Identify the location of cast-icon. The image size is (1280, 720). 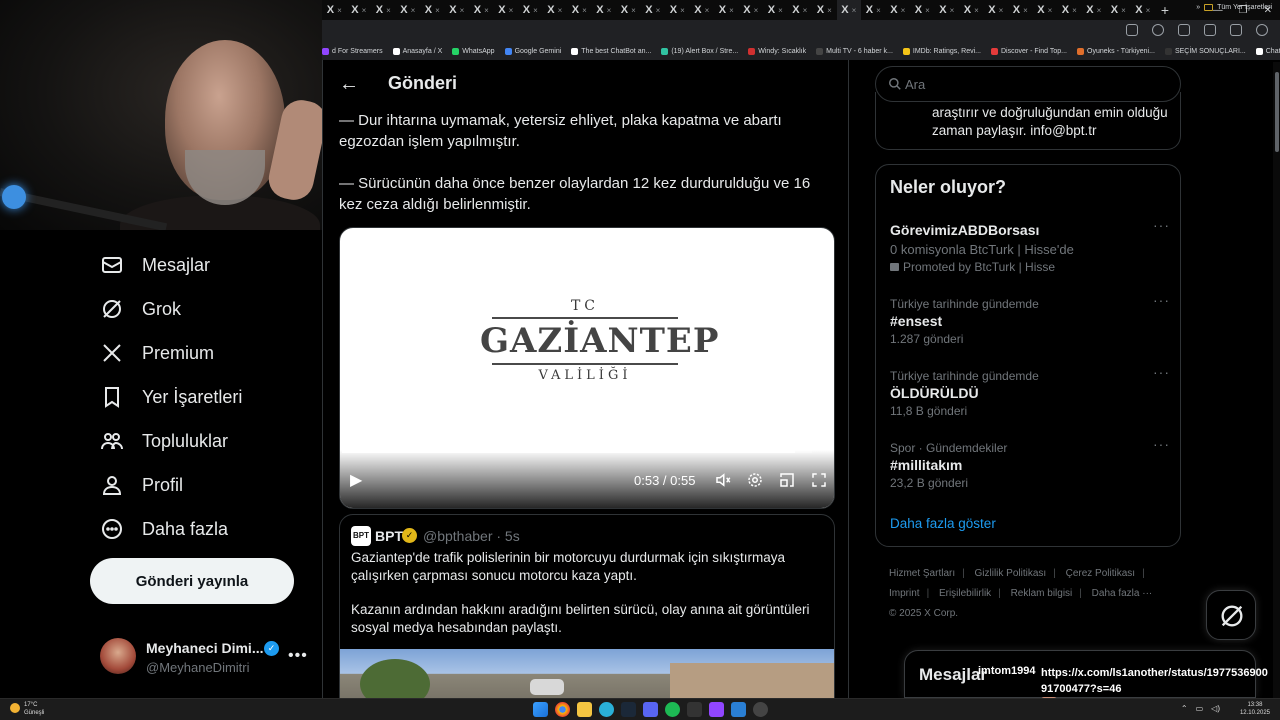
(1132, 30).